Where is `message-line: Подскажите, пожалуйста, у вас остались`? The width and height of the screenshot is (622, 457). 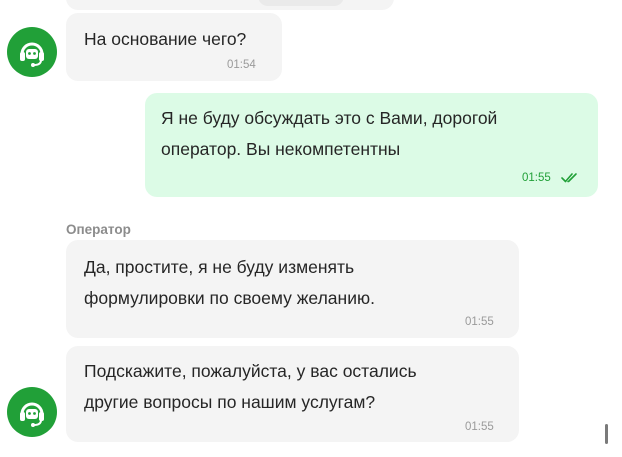 message-line: Подскажите, пожалуйста, у вас остались is located at coordinates (250, 371).